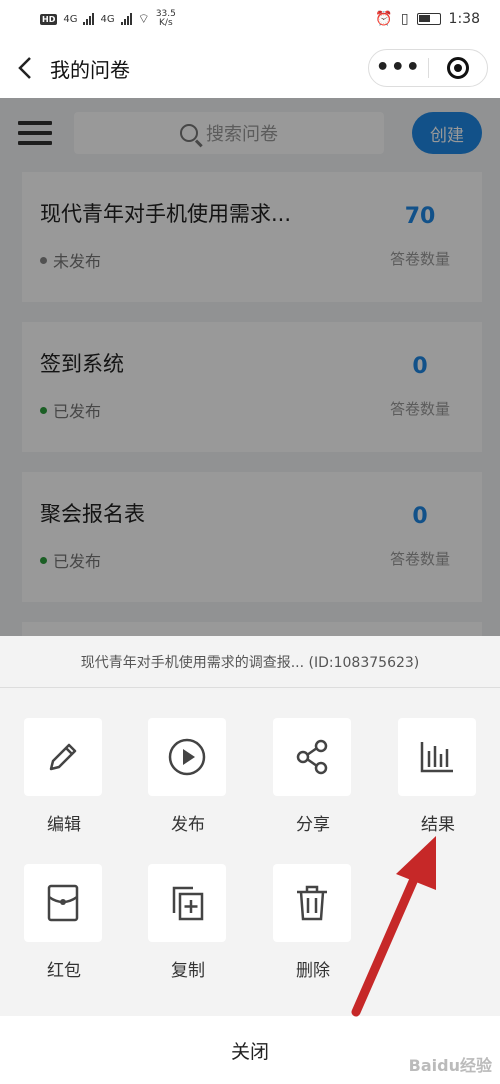 The height and width of the screenshot is (1084, 500). I want to click on network-type-1: 4G, so click(70, 19).